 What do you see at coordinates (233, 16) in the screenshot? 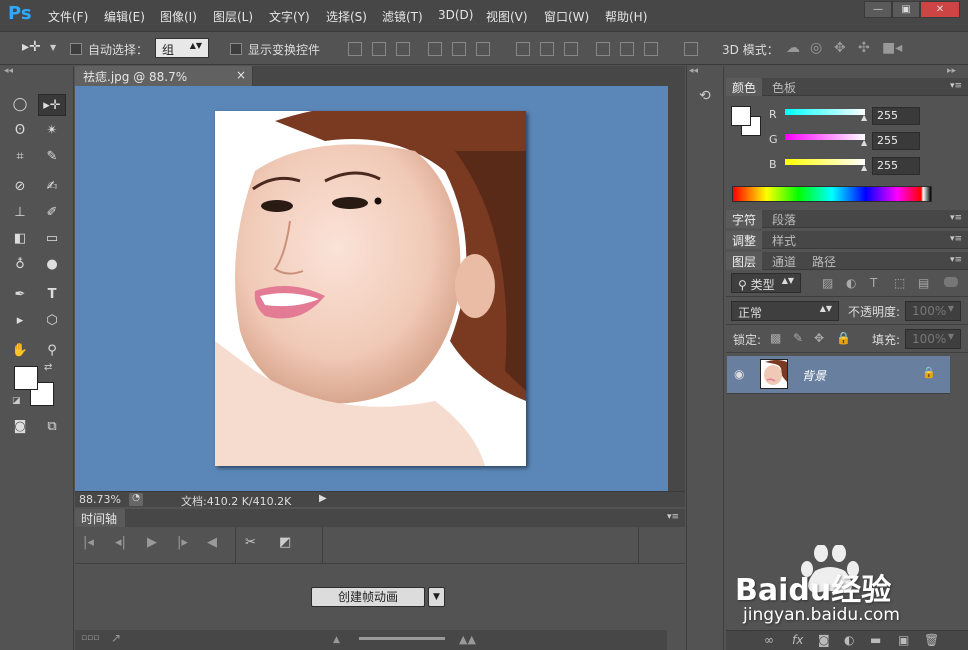
I see `menu-layer: 图层(L)` at bounding box center [233, 16].